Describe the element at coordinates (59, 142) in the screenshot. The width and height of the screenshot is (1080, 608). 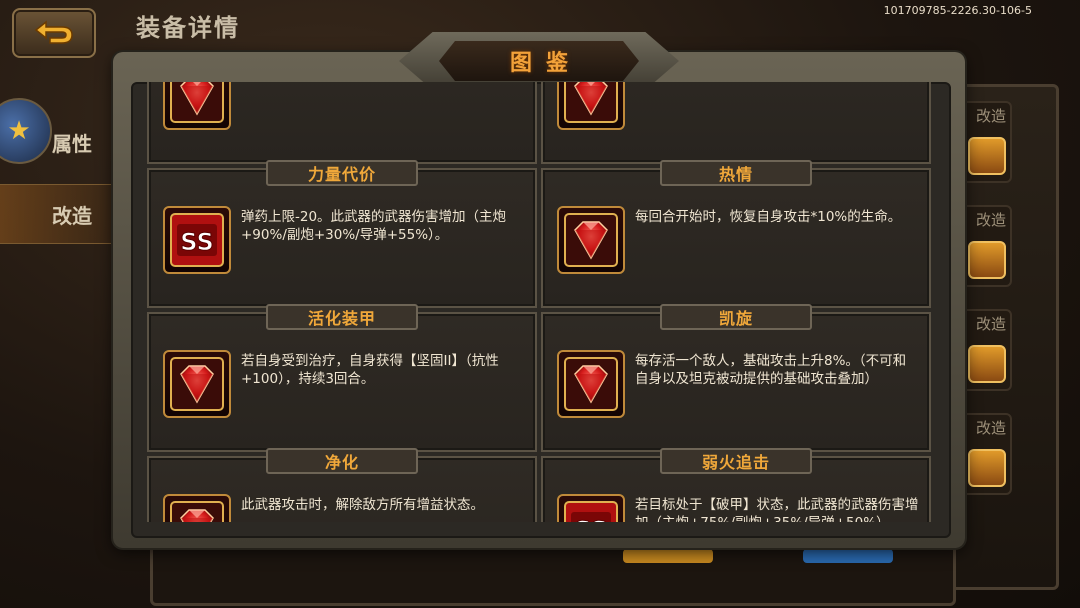
I see `tab-attributes: 属性` at that location.